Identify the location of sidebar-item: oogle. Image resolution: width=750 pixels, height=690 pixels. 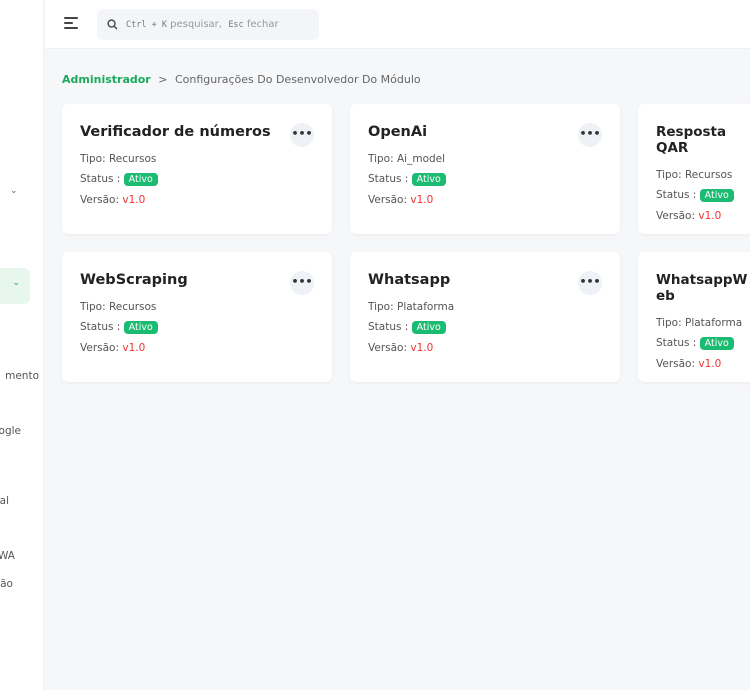
(10, 431).